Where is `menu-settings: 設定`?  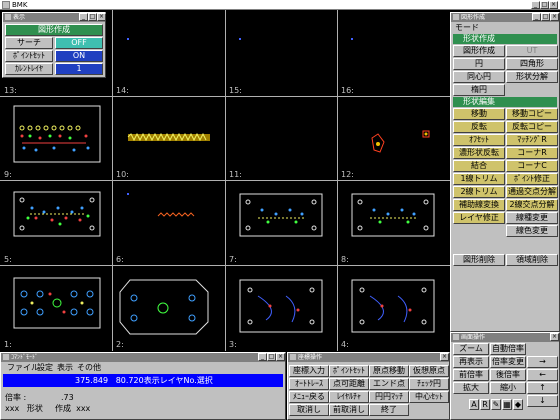 menu-settings: 設定 is located at coordinates (45, 368).